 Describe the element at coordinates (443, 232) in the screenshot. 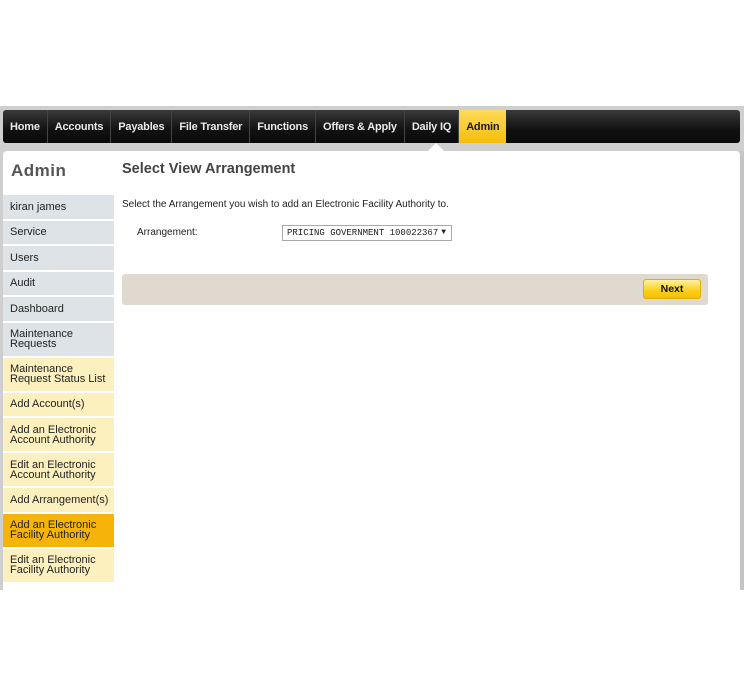

I see `dropdown-arrow-icon: ▼` at that location.